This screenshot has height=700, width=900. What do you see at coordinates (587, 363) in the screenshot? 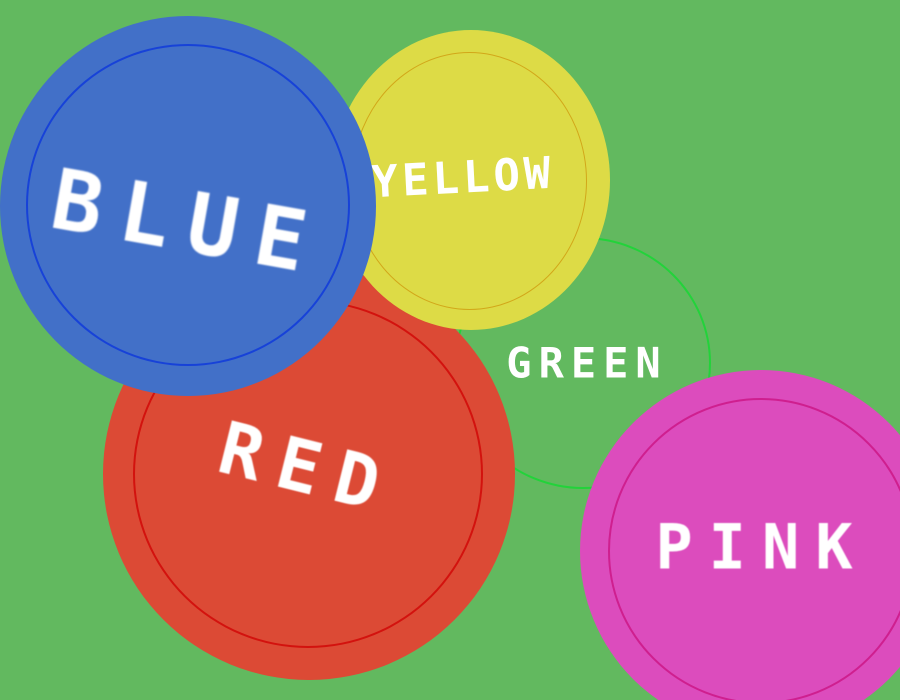
I see `green-circle-label: GREEN` at bounding box center [587, 363].